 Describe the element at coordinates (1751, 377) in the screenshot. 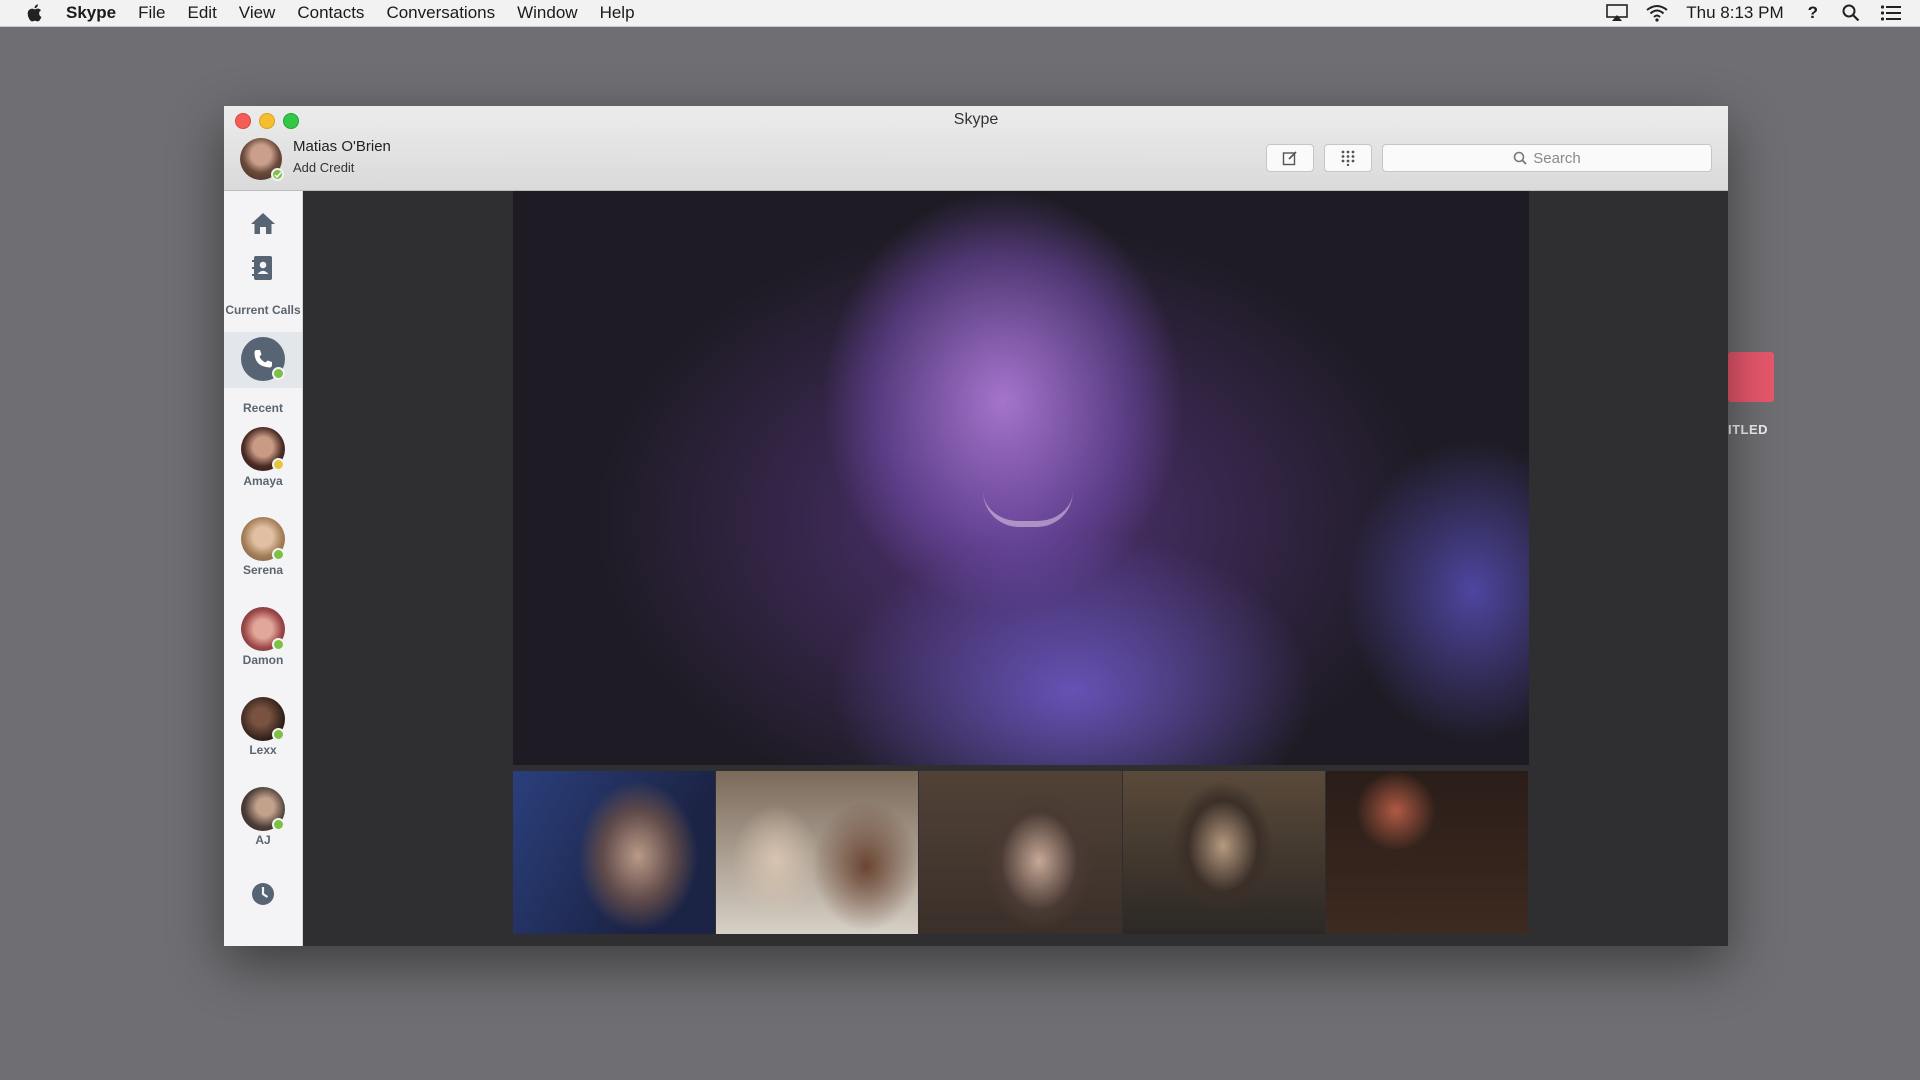

I see `desktop-file-icon` at that location.